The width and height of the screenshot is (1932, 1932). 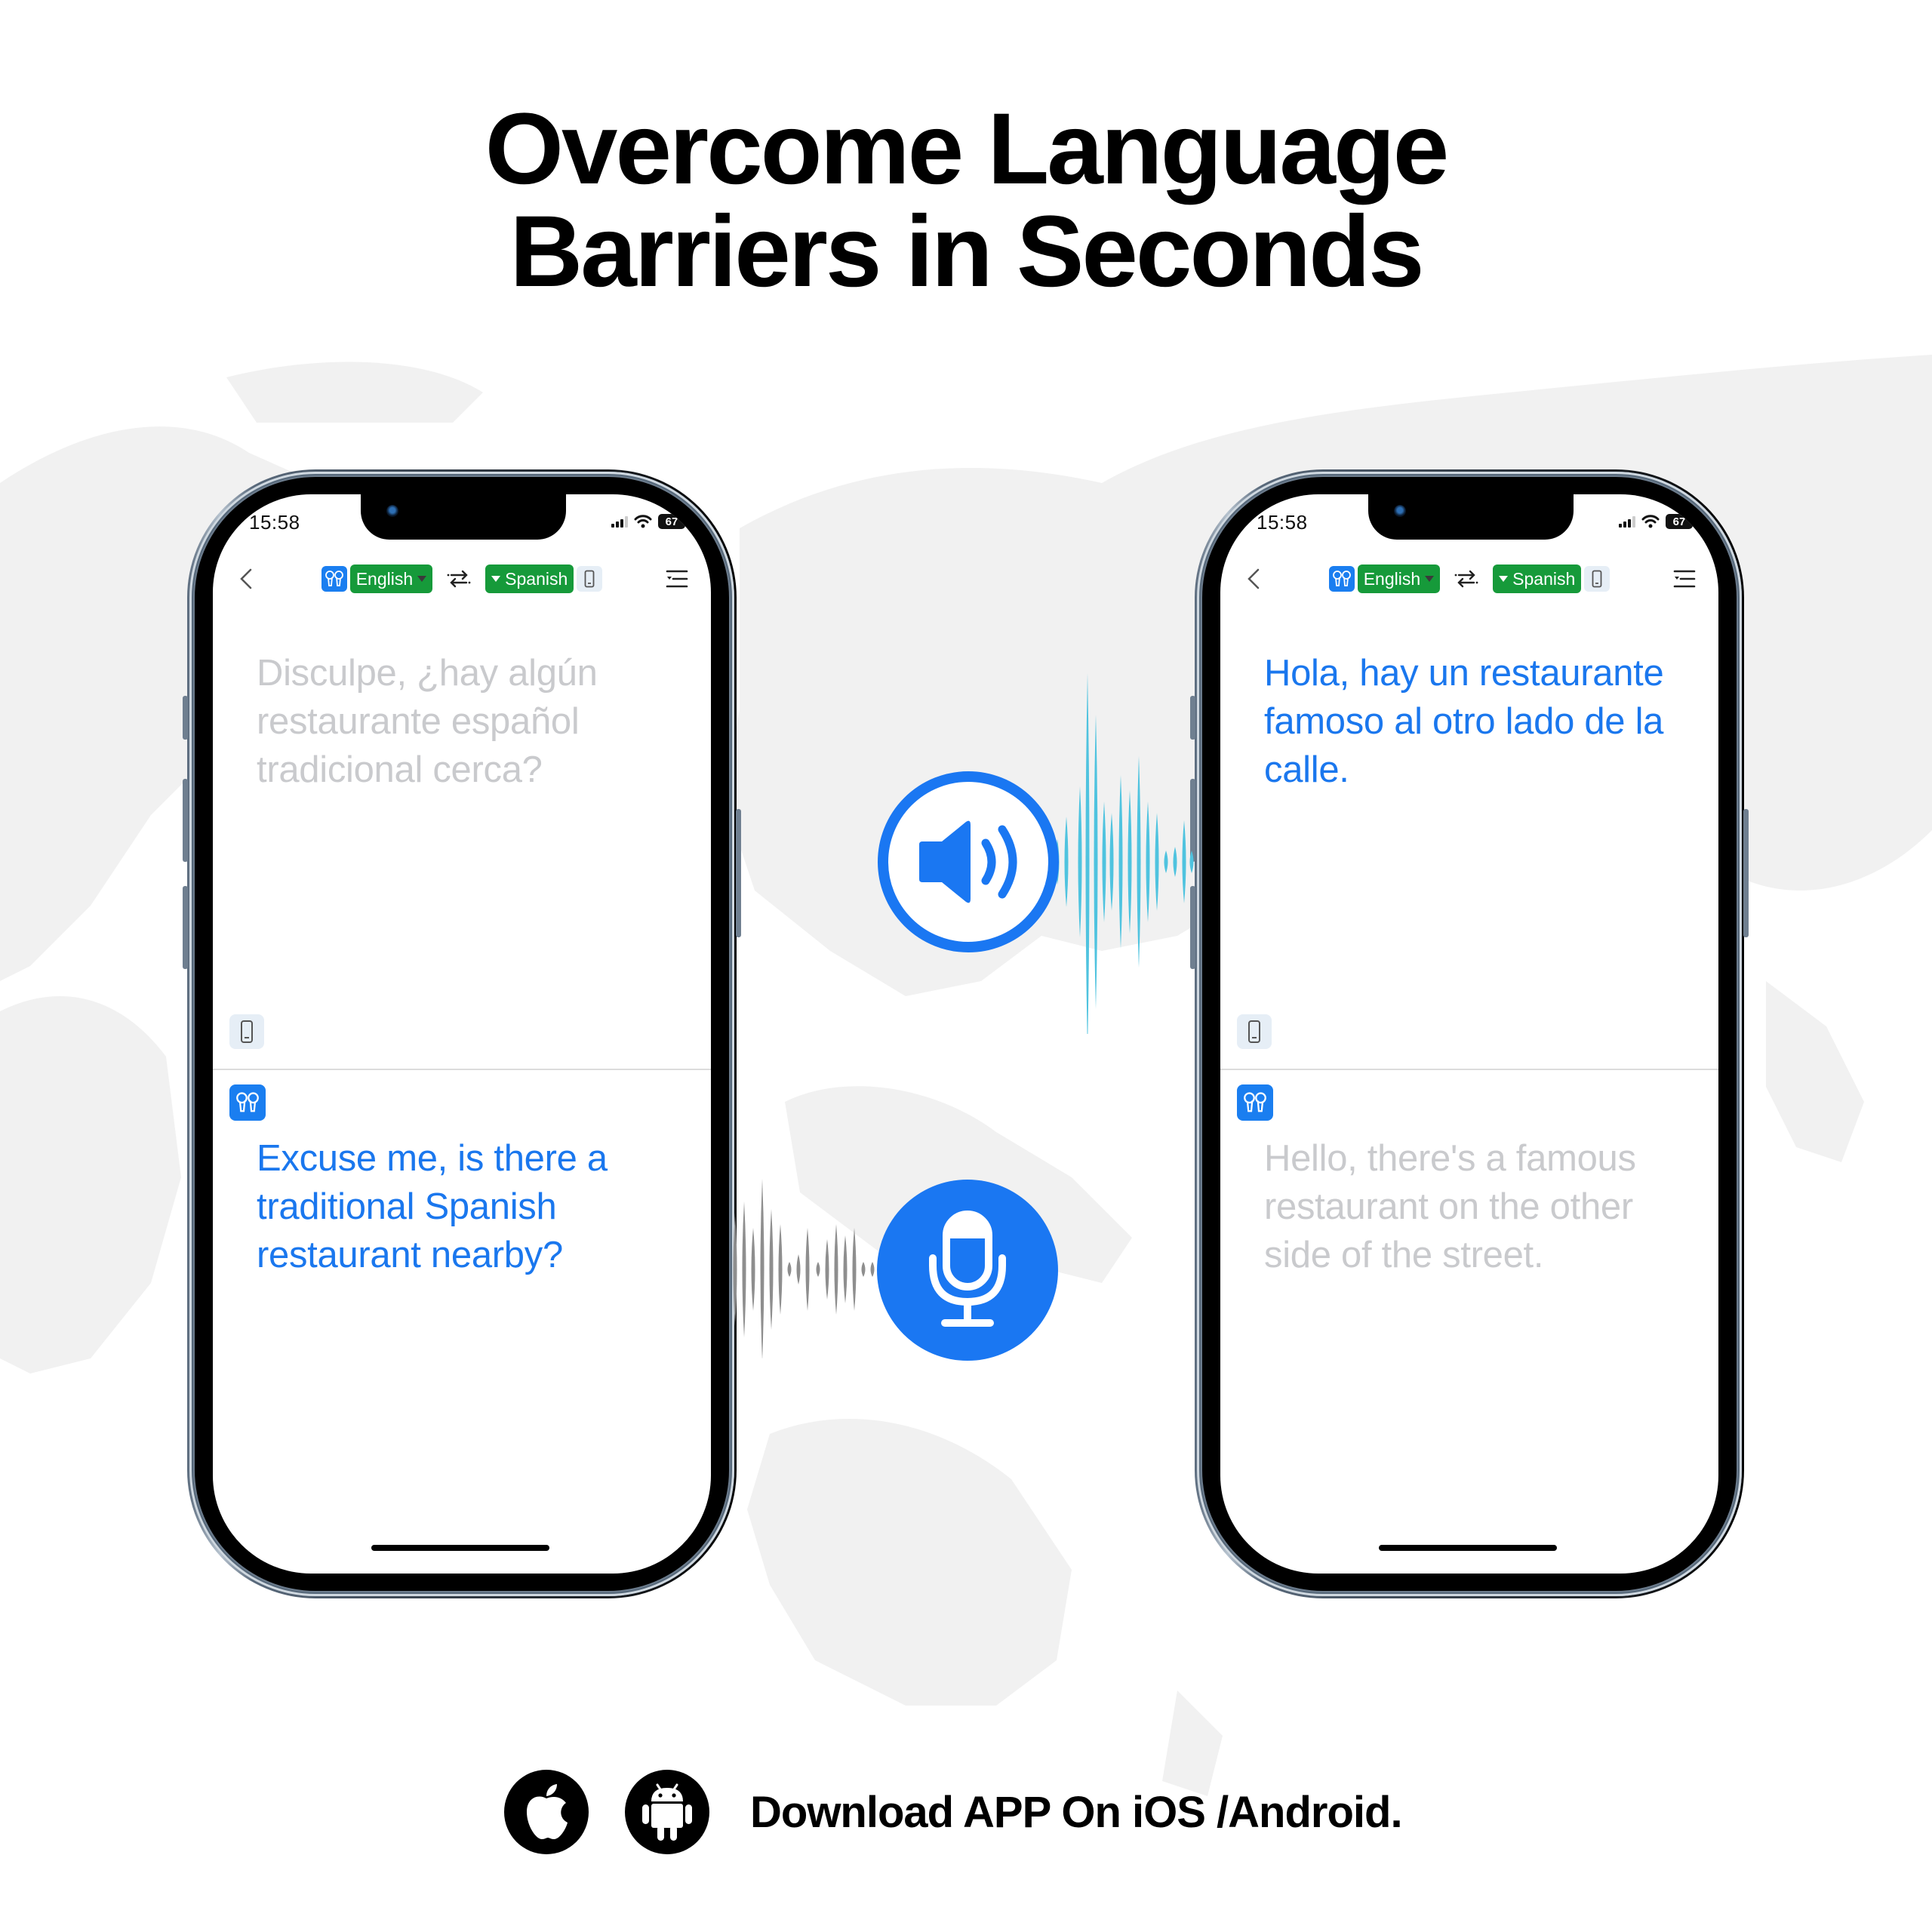 I want to click on speaker-button, so click(x=968, y=861).